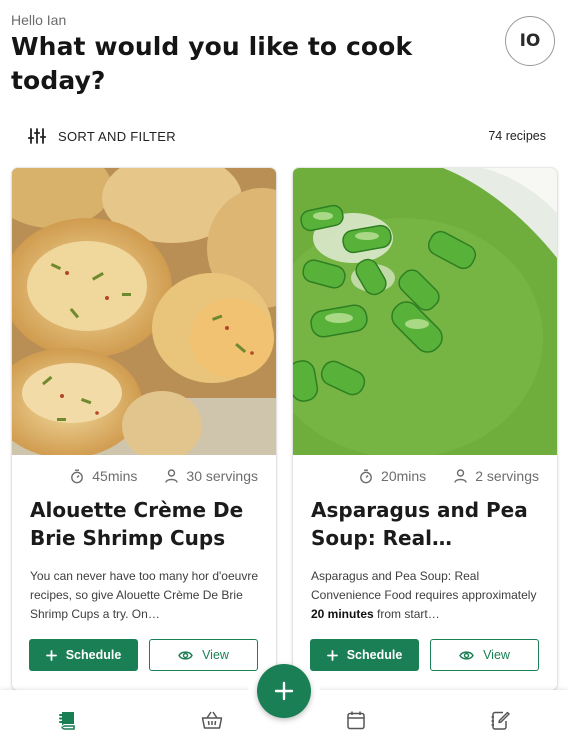 This screenshot has width=568, height=744. I want to click on nav-meal-plan, so click(356, 720).